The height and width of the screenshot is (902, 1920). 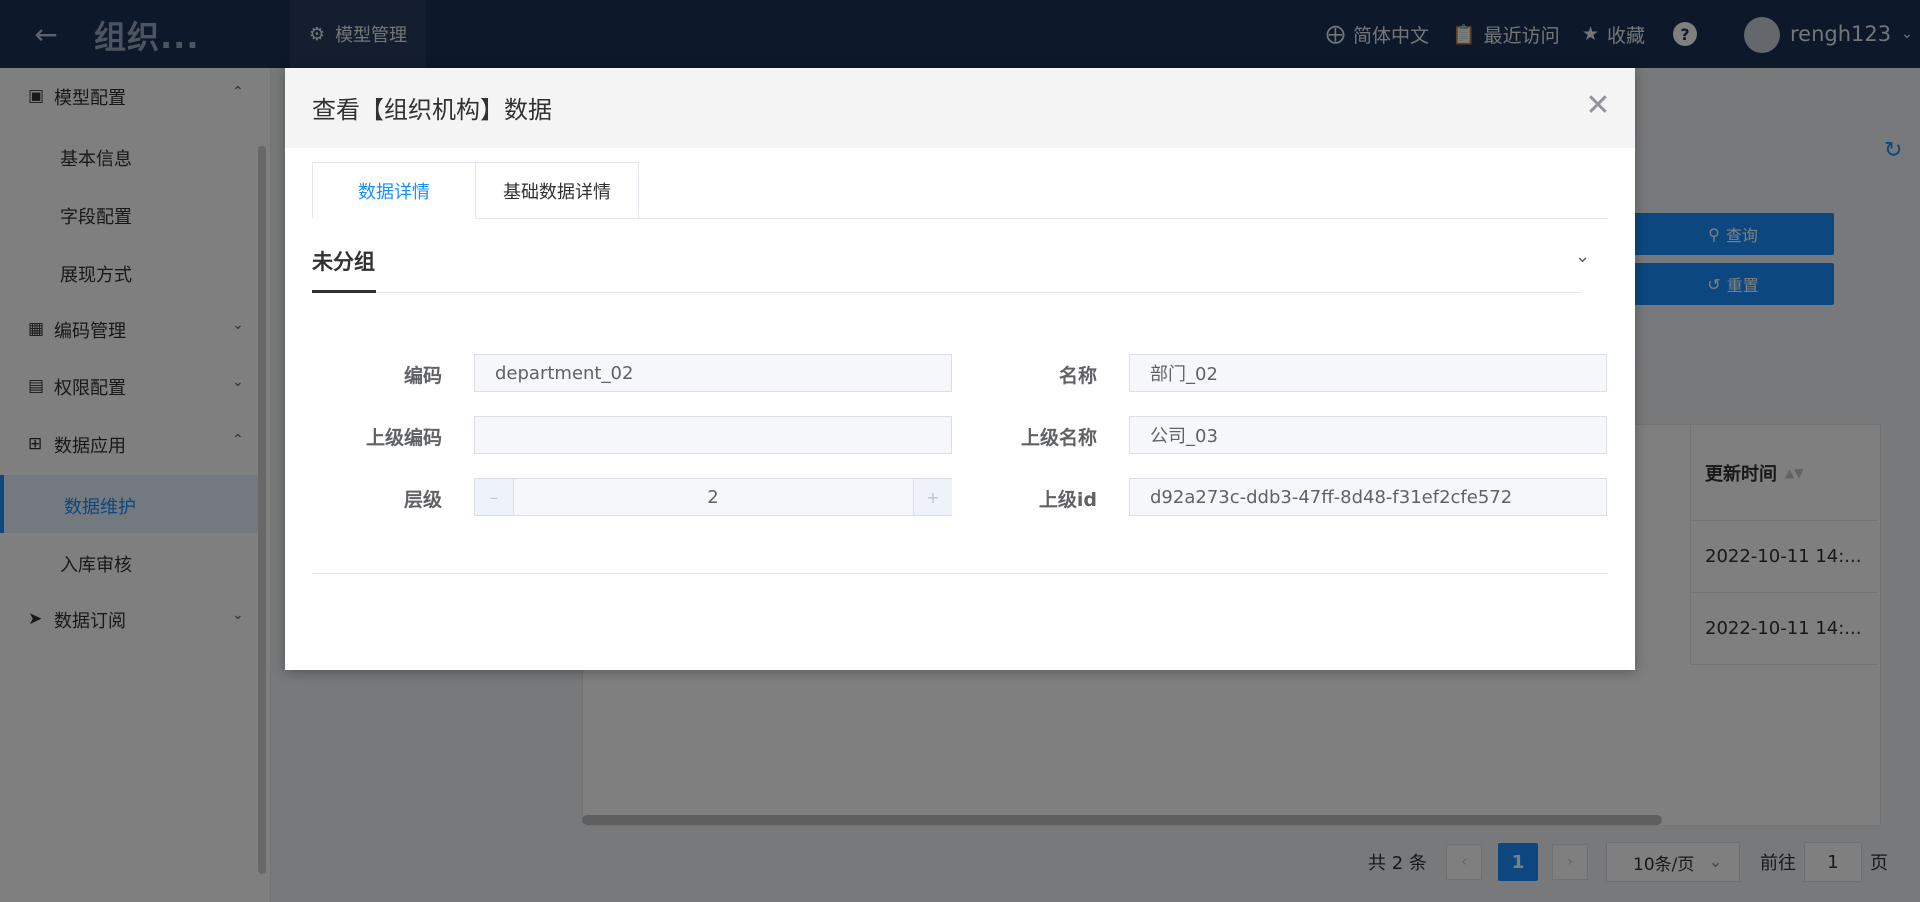 What do you see at coordinates (422, 376) in the screenshot?
I see `field-label-code: 编码` at bounding box center [422, 376].